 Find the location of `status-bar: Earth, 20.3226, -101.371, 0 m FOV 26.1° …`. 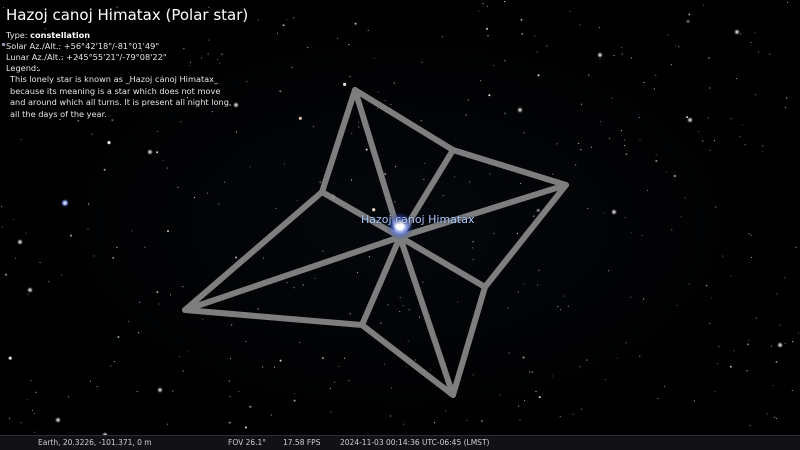

status-bar: Earth, 20.3226, -101.371, 0 m FOV 26.1° … is located at coordinates (400, 442).